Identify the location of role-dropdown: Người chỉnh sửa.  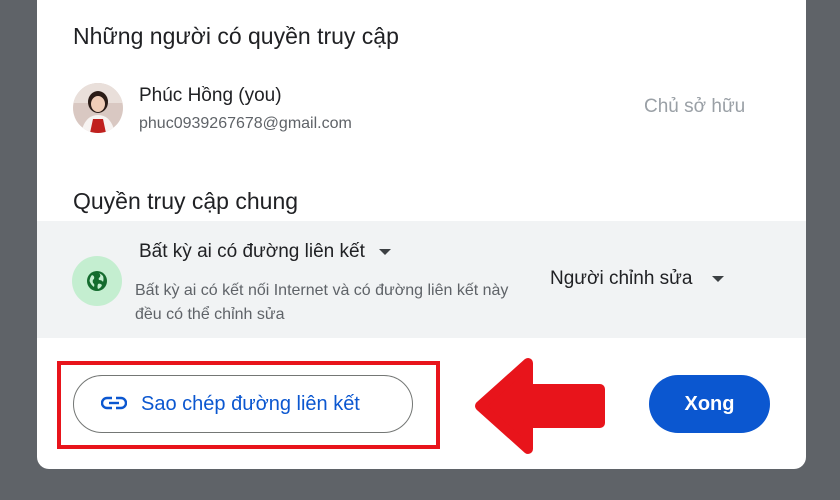
(637, 279).